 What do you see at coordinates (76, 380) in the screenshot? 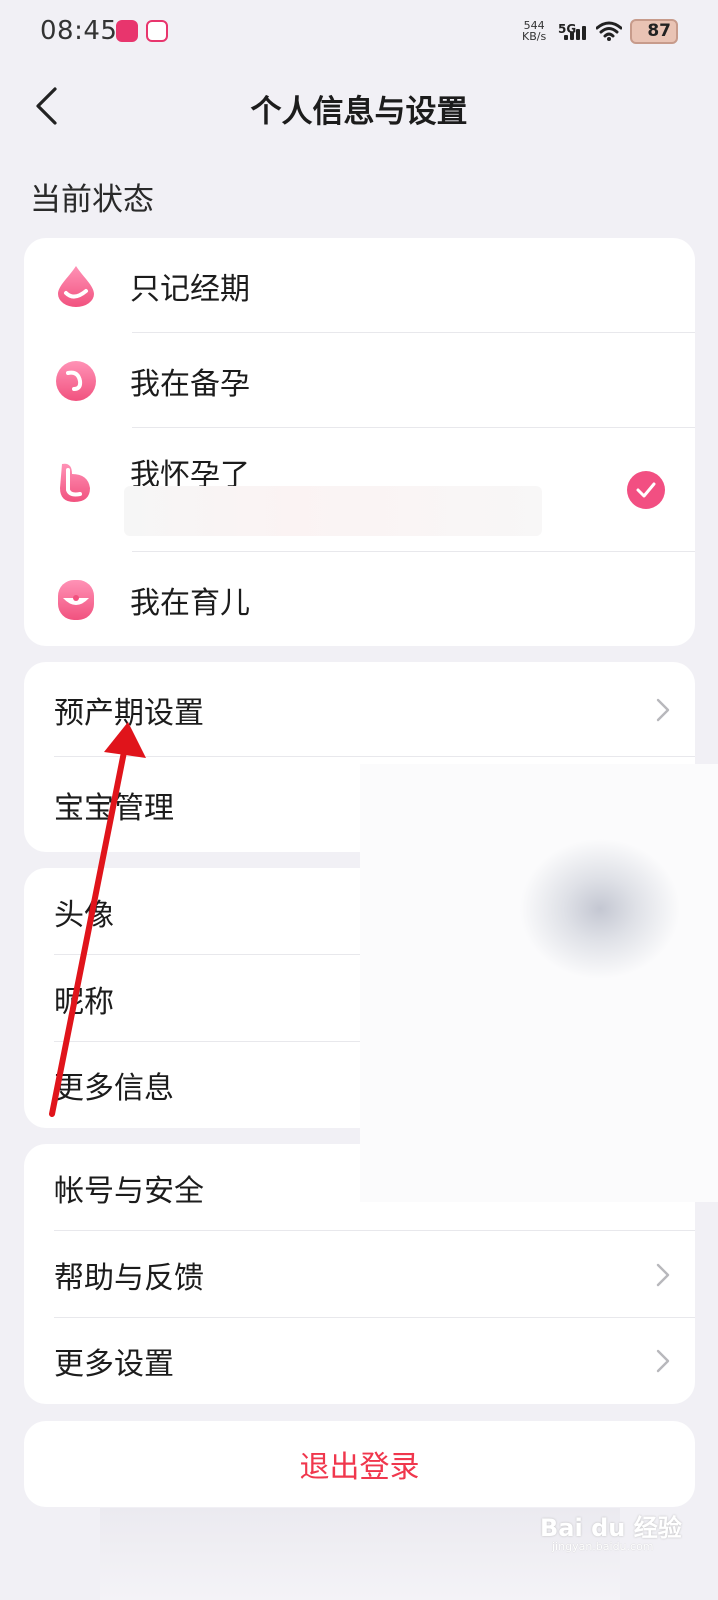
I see `prepare-pregnancy-icon` at bounding box center [76, 380].